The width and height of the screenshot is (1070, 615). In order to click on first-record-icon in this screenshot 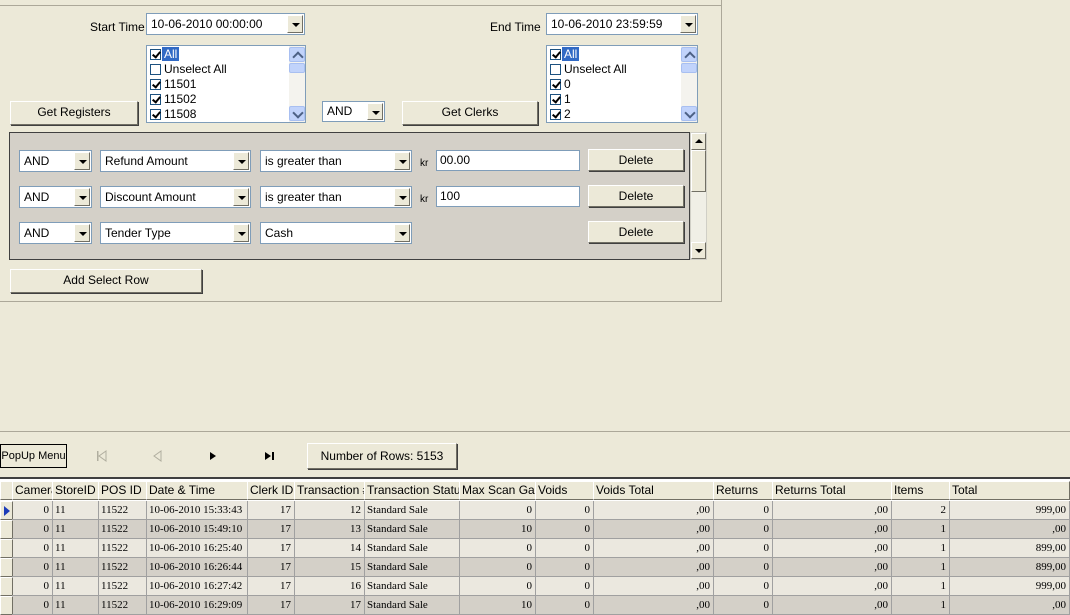, I will do `click(102, 456)`.